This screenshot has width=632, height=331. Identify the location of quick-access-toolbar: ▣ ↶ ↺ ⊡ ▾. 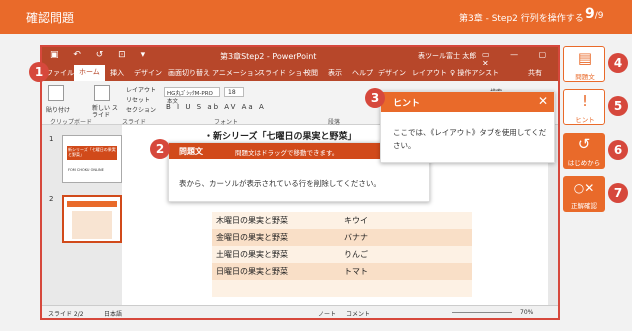
(100, 55).